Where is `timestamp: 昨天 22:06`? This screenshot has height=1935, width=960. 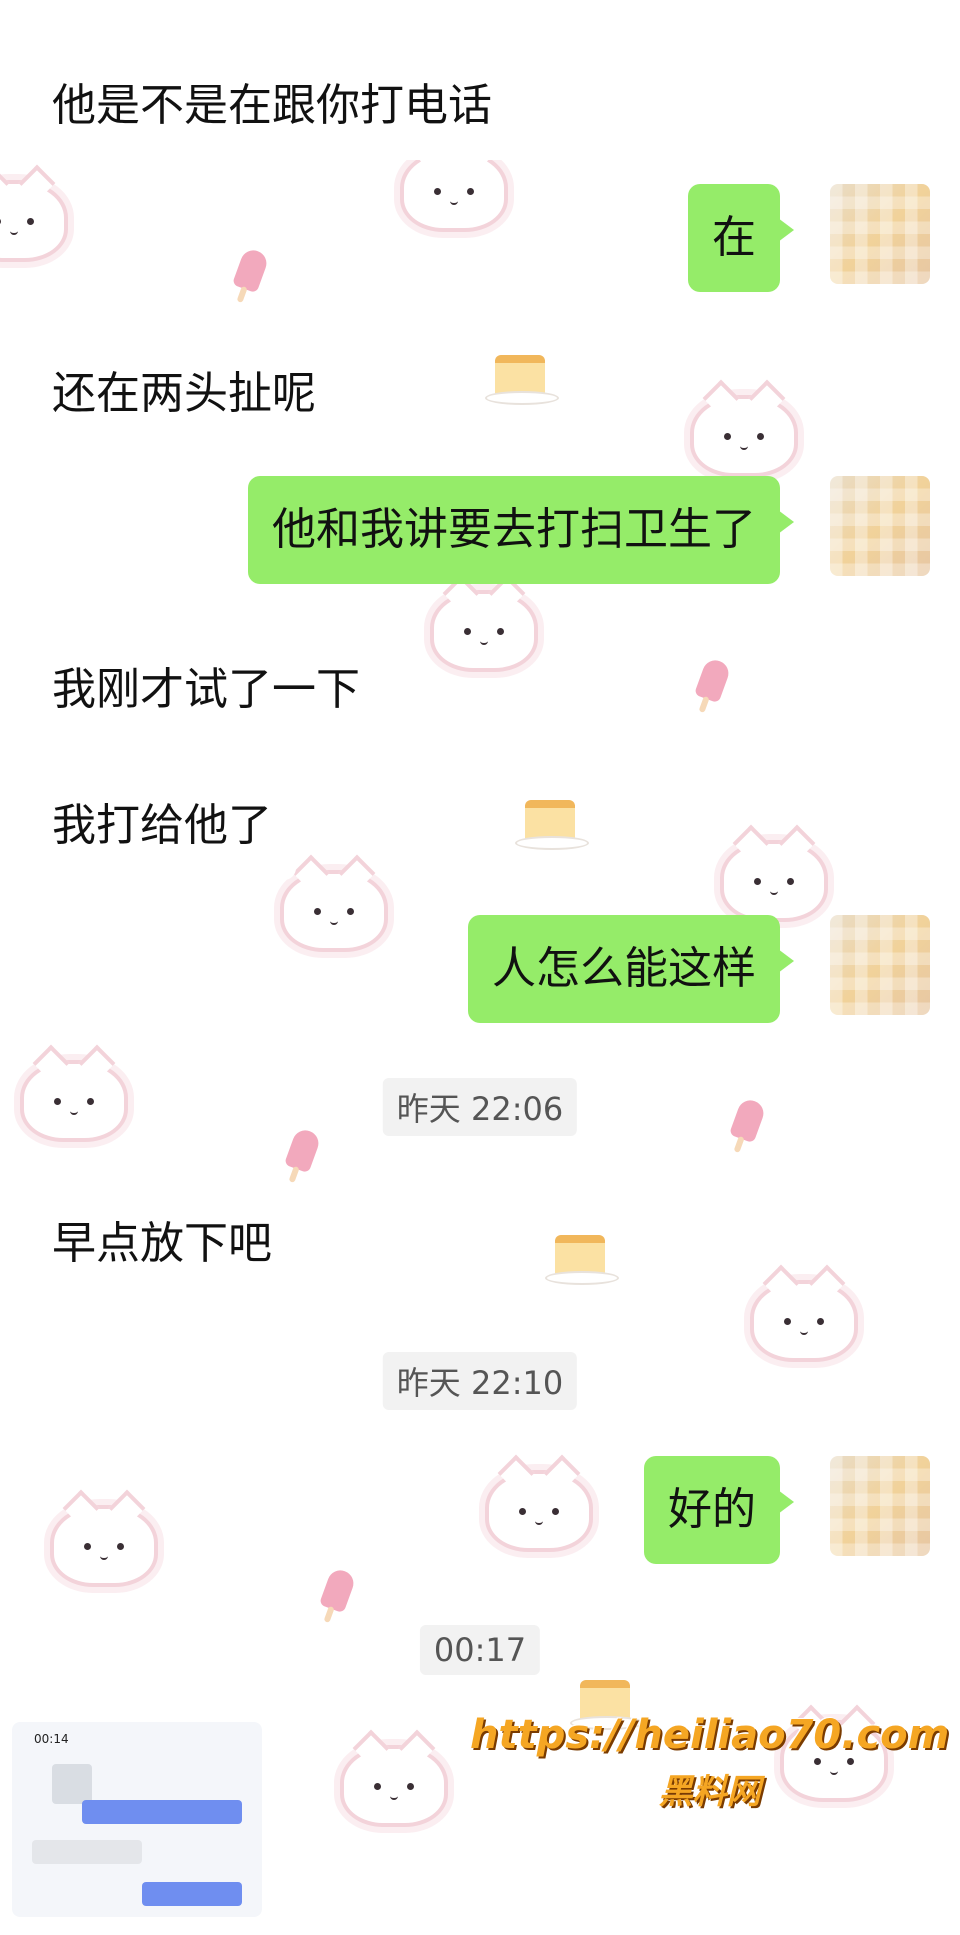 timestamp: 昨天 22:06 is located at coordinates (480, 1107).